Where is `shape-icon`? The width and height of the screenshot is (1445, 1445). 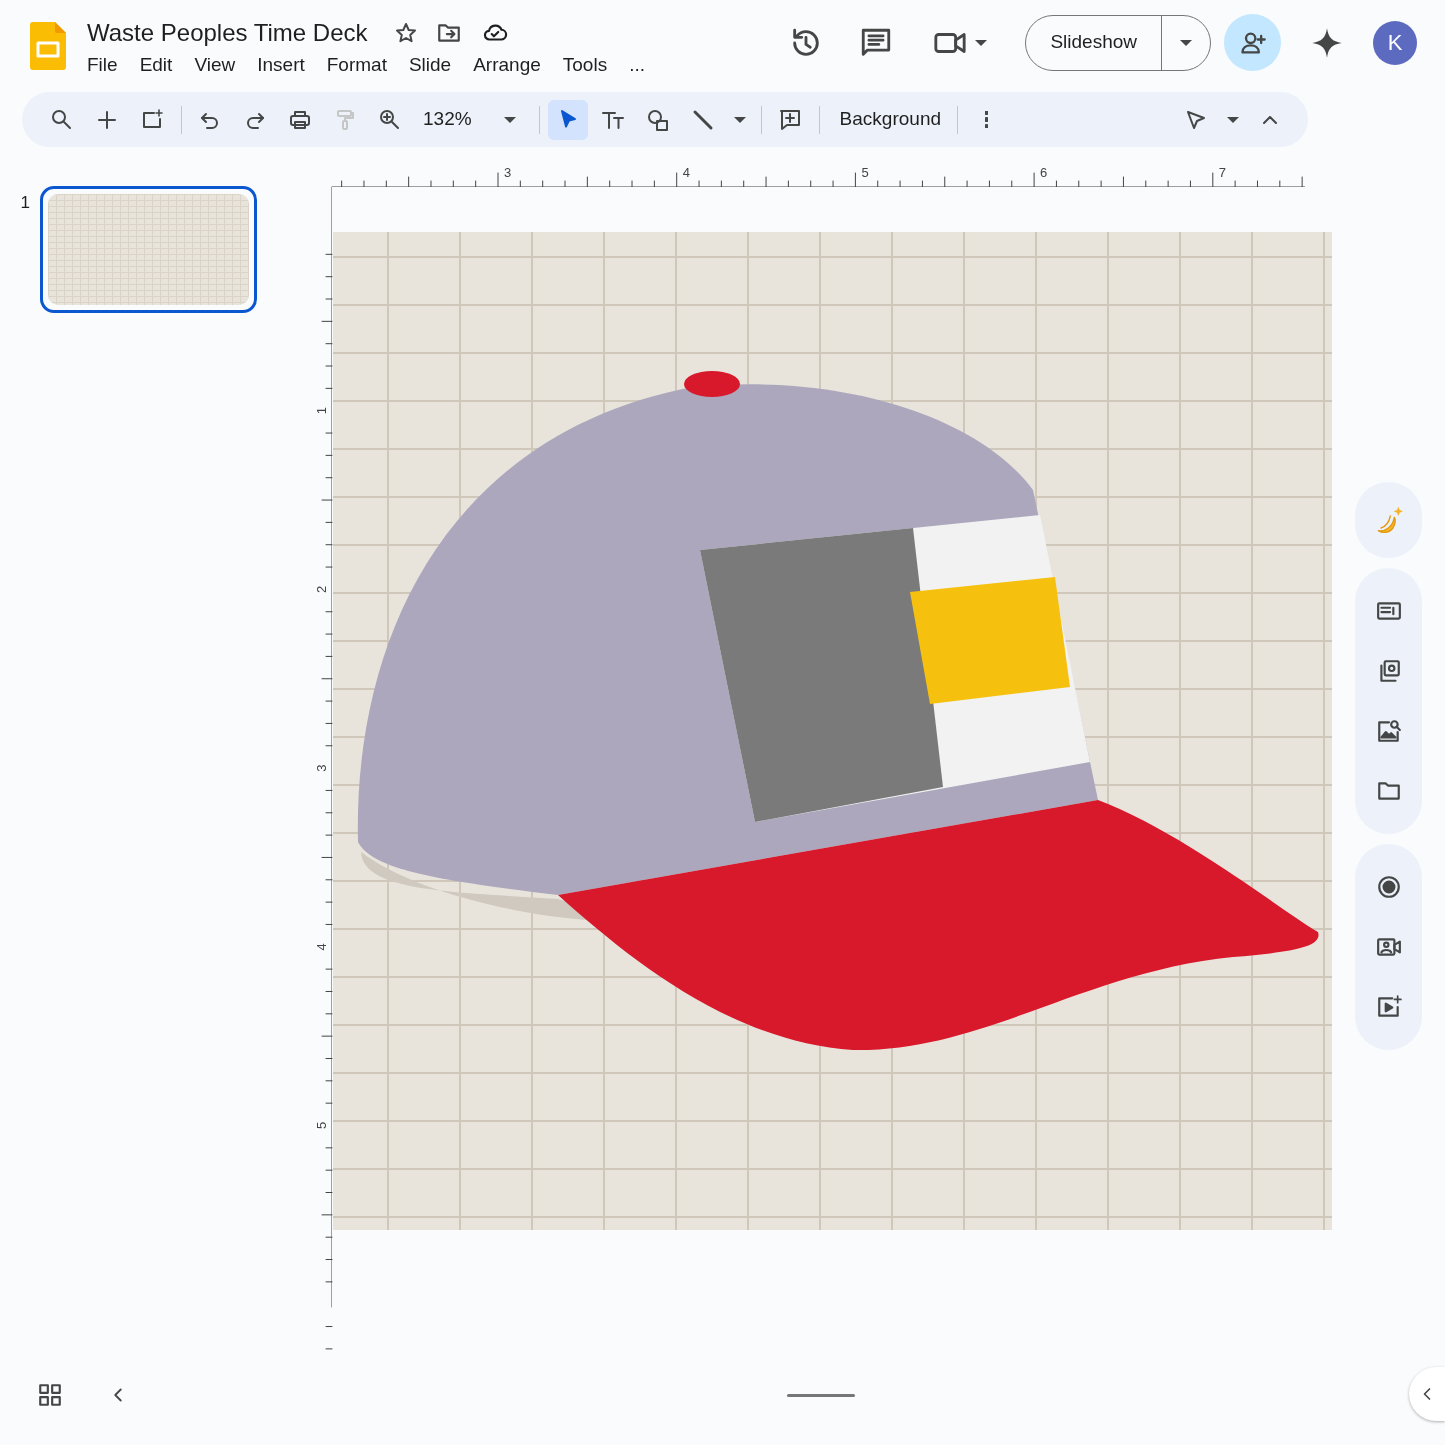
shape-icon is located at coordinates (657, 119).